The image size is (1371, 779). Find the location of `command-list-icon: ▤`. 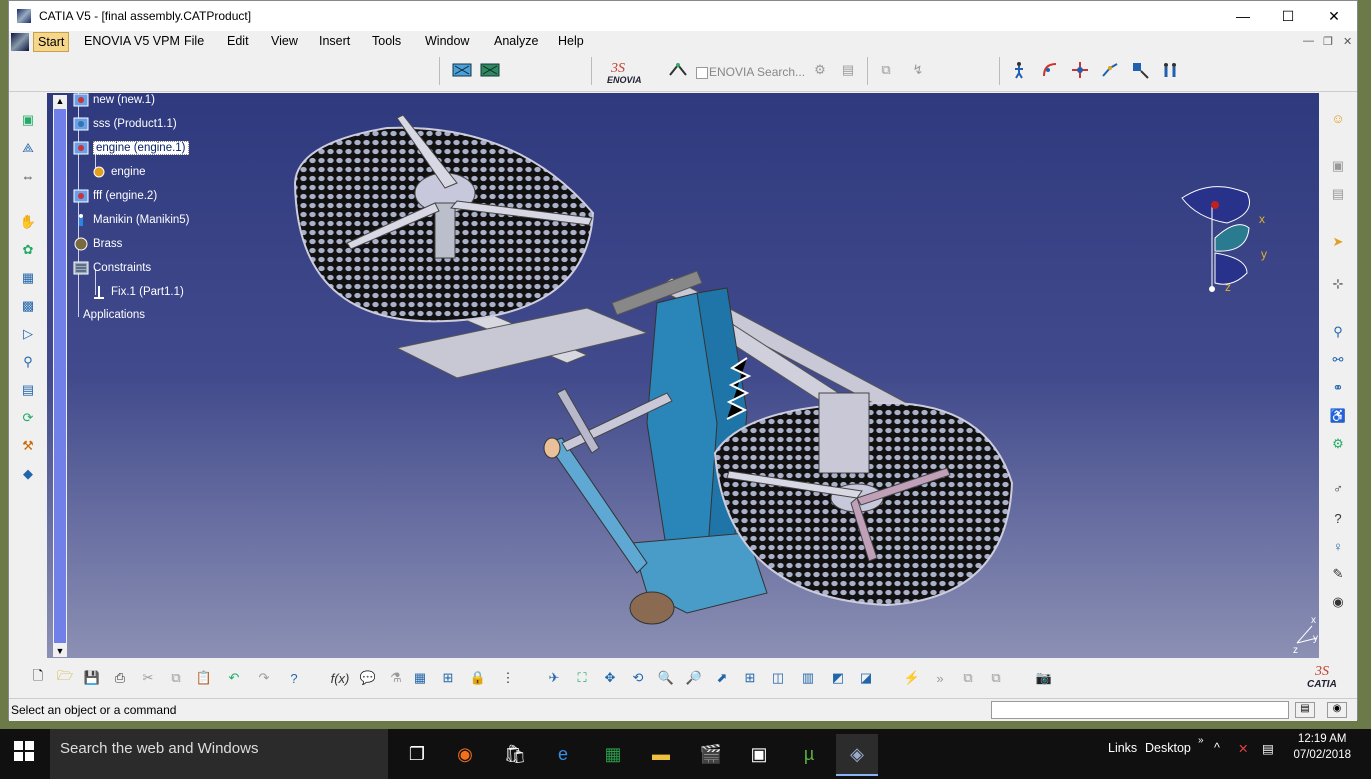

command-list-icon: ▤ is located at coordinates (1305, 710).